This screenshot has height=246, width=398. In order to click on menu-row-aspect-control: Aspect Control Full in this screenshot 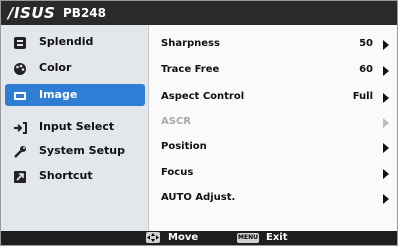, I will do `click(273, 96)`.